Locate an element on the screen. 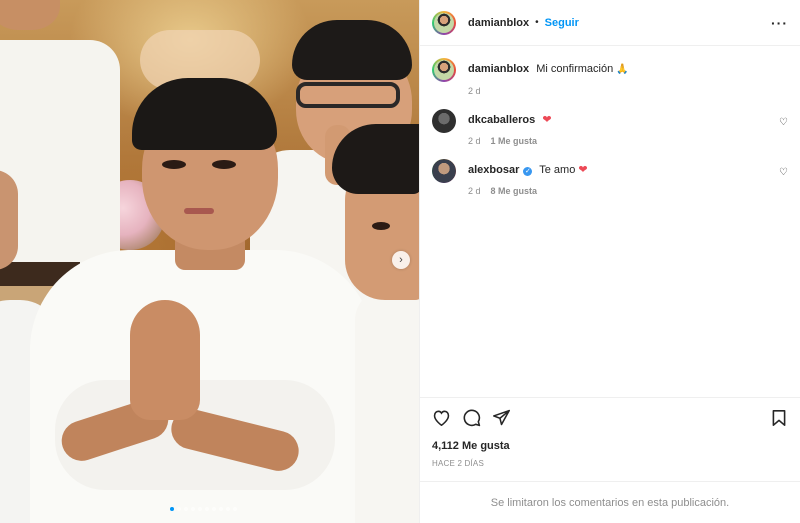  comment-text: Te amo is located at coordinates (557, 170).